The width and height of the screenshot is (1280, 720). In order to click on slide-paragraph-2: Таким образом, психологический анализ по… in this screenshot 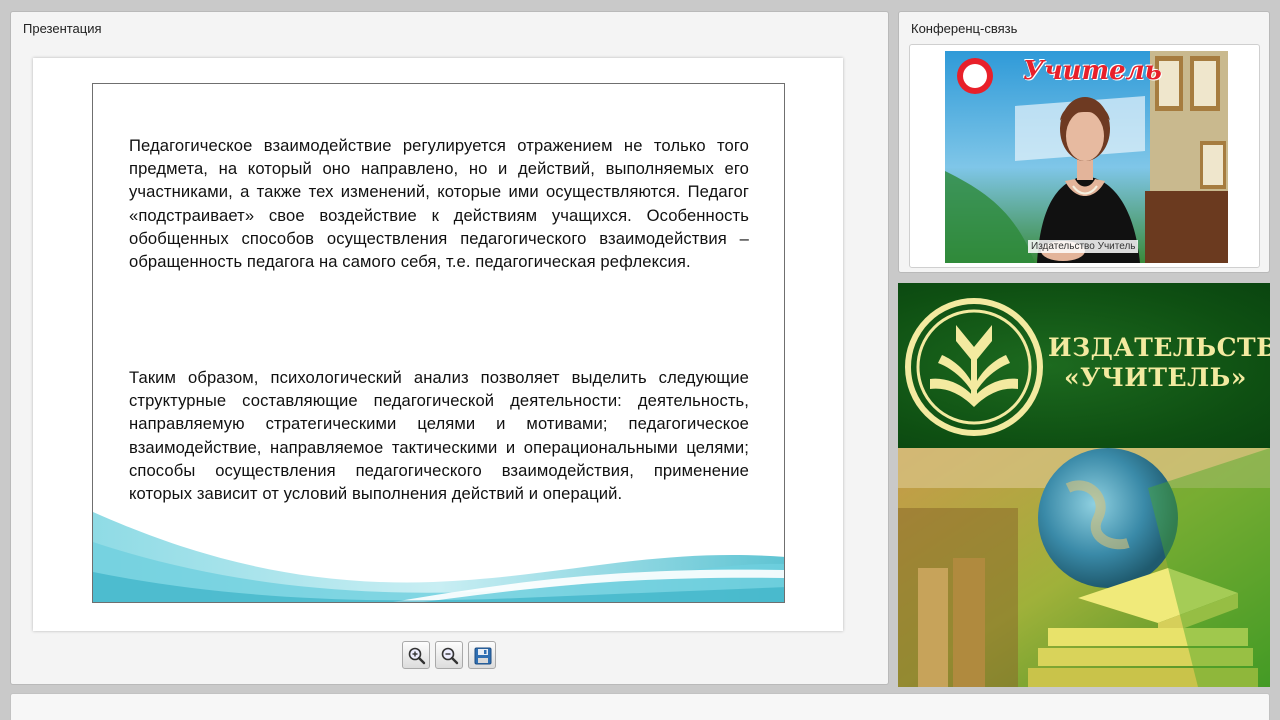, I will do `click(439, 436)`.